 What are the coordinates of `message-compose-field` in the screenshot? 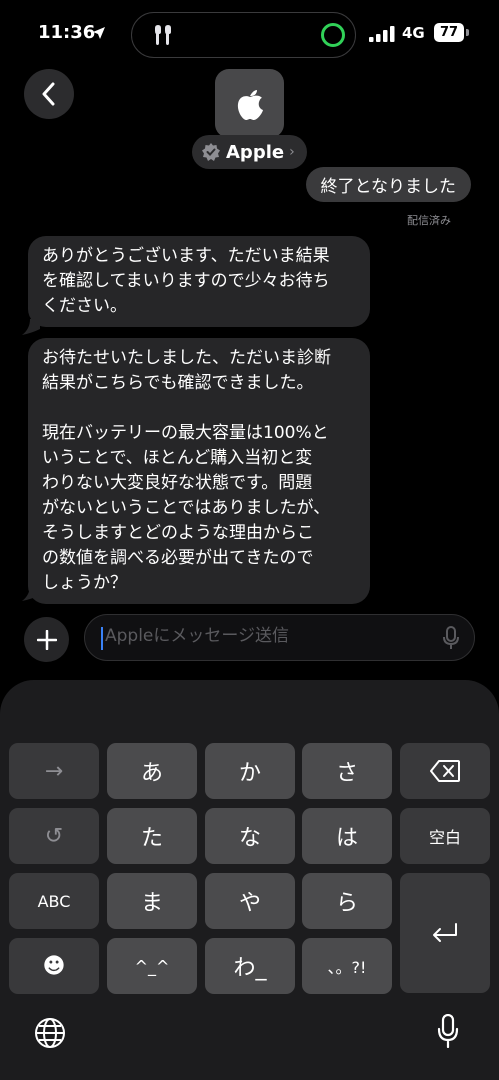 It's located at (279, 637).